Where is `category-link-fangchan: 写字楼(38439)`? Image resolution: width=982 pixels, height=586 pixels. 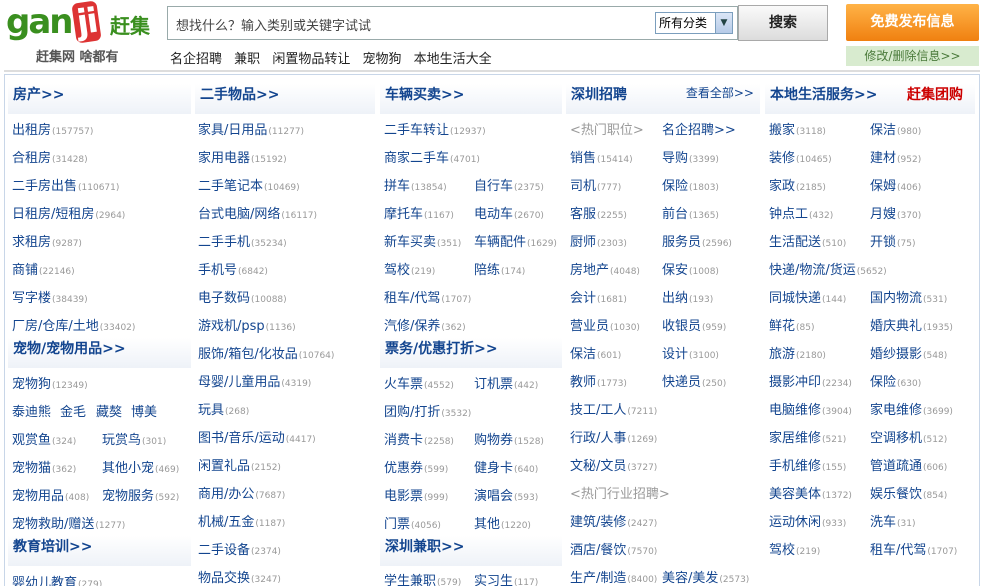
category-link-fangchan: 写字楼(38439) is located at coordinates (50, 296).